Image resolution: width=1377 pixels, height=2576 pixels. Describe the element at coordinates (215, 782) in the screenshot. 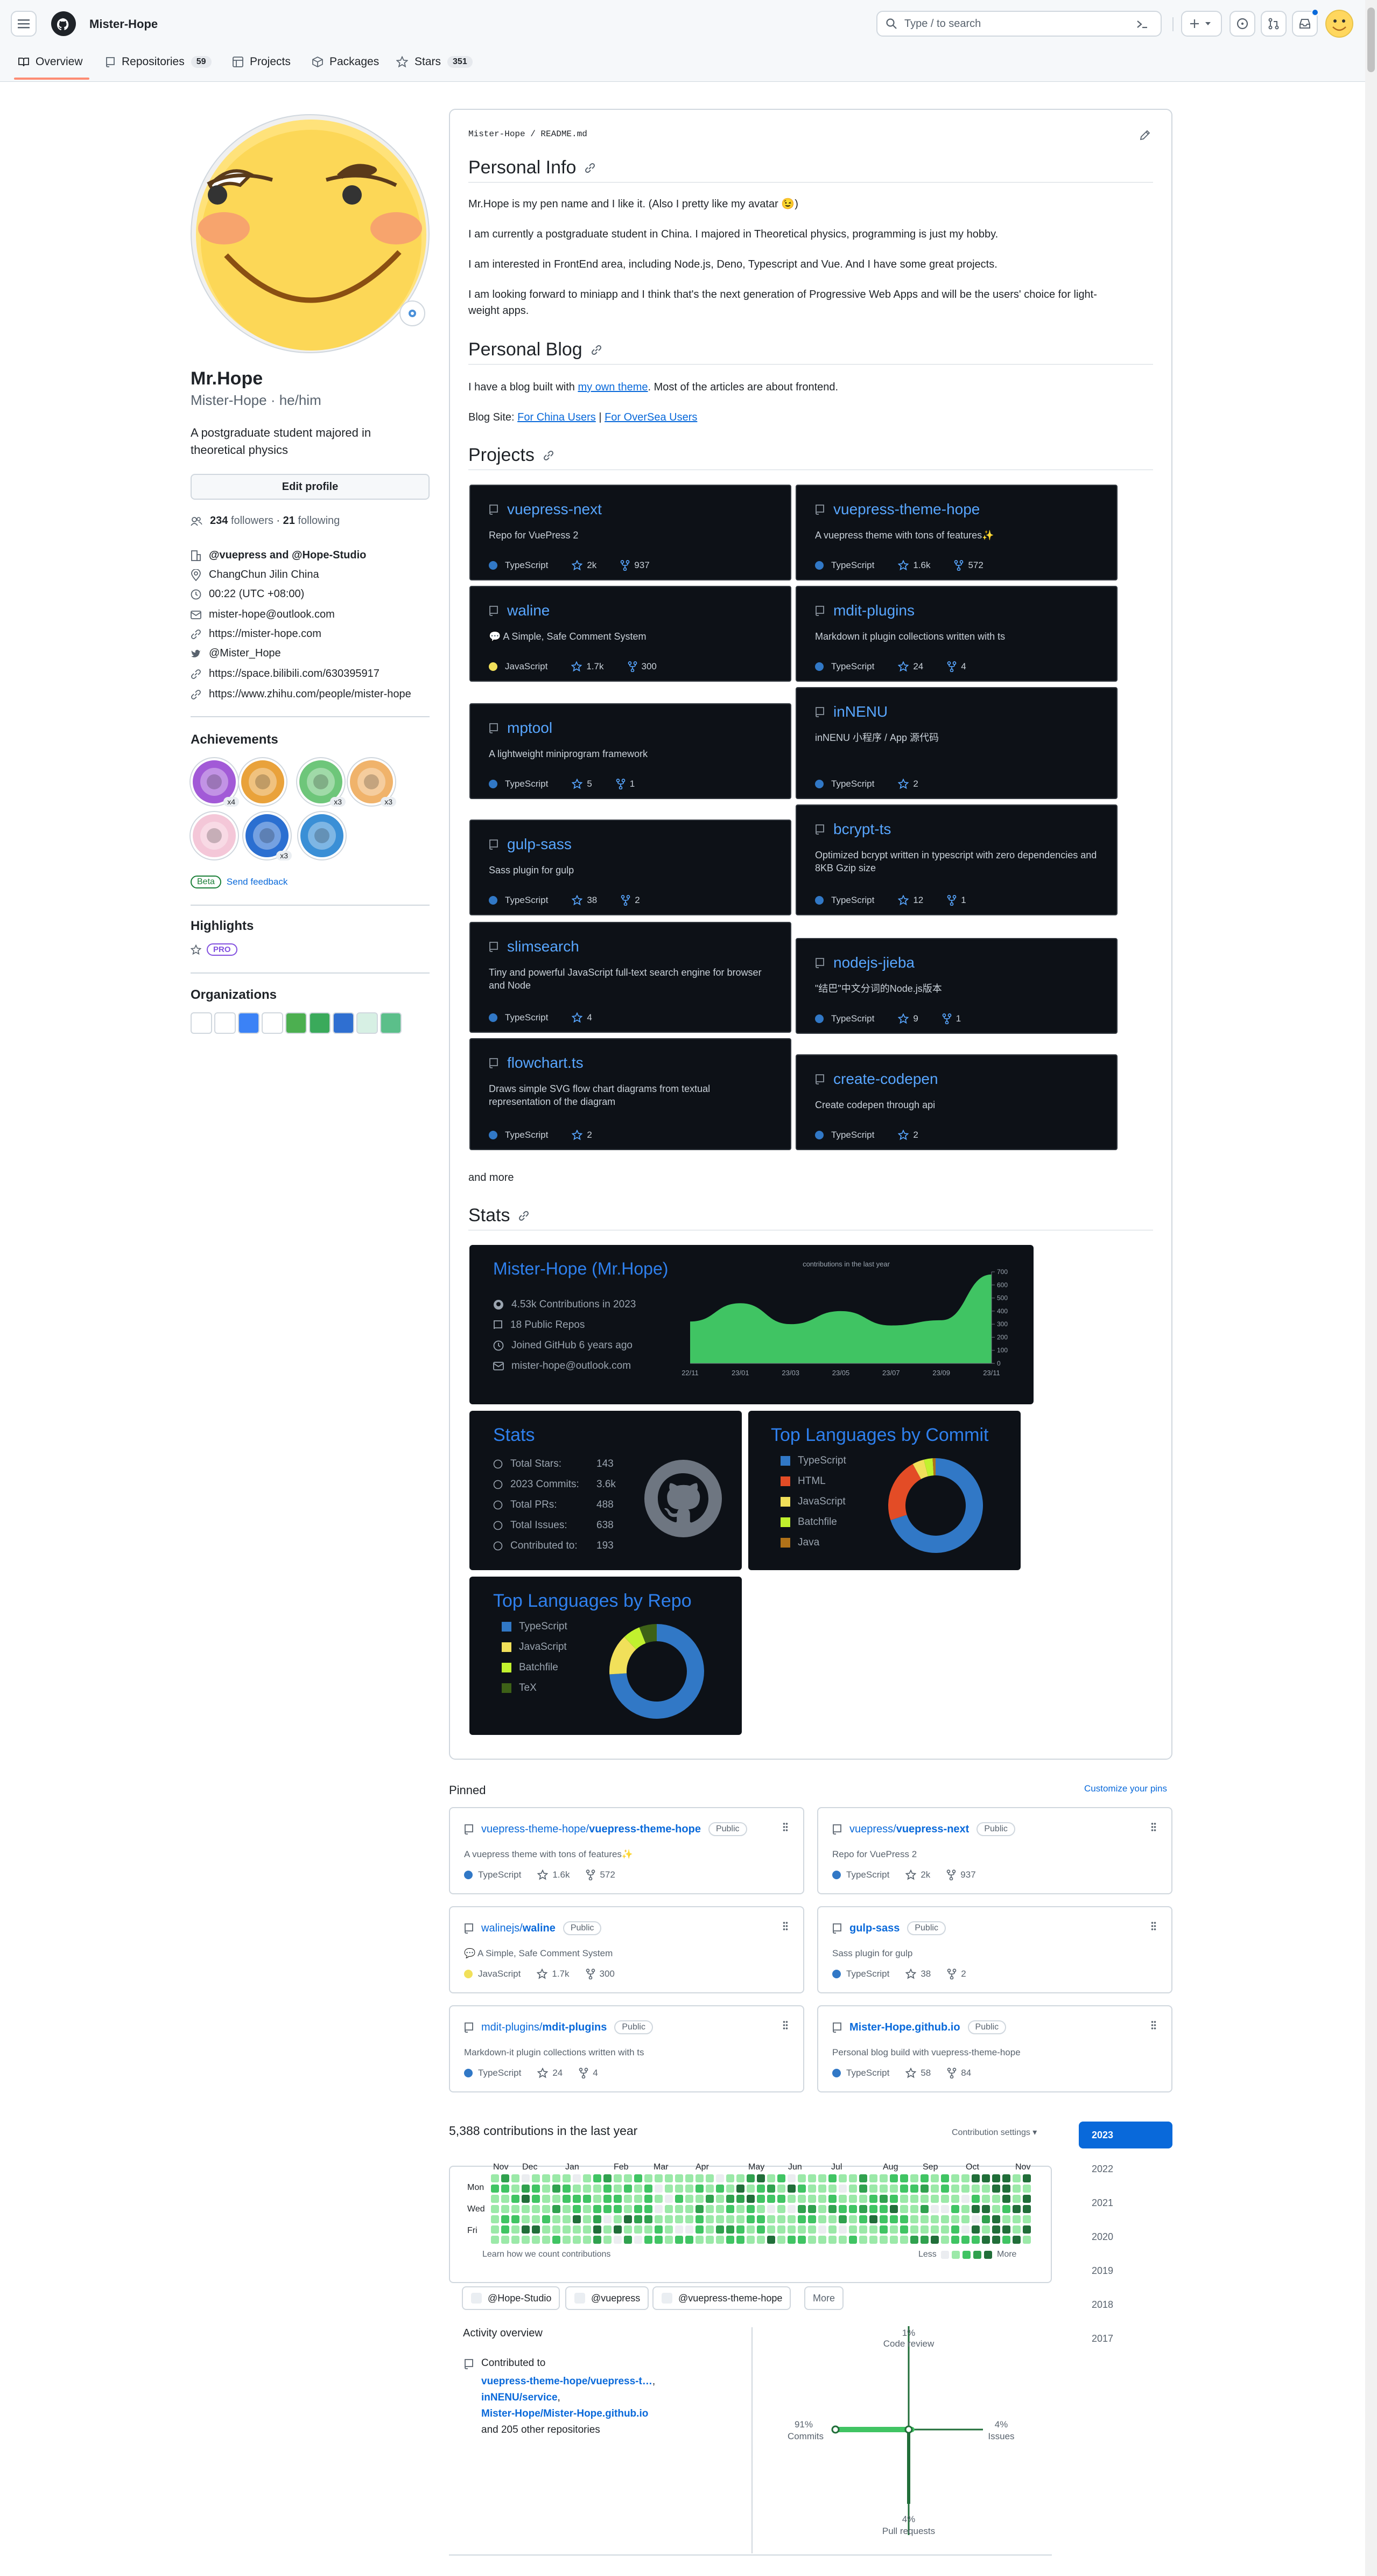

I see `achievement-badge: x4` at that location.